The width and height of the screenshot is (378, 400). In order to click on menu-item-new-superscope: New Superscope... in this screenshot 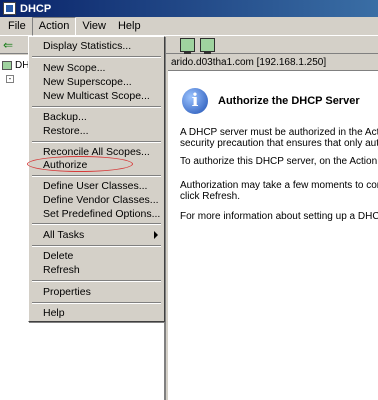, I will do `click(87, 82)`.